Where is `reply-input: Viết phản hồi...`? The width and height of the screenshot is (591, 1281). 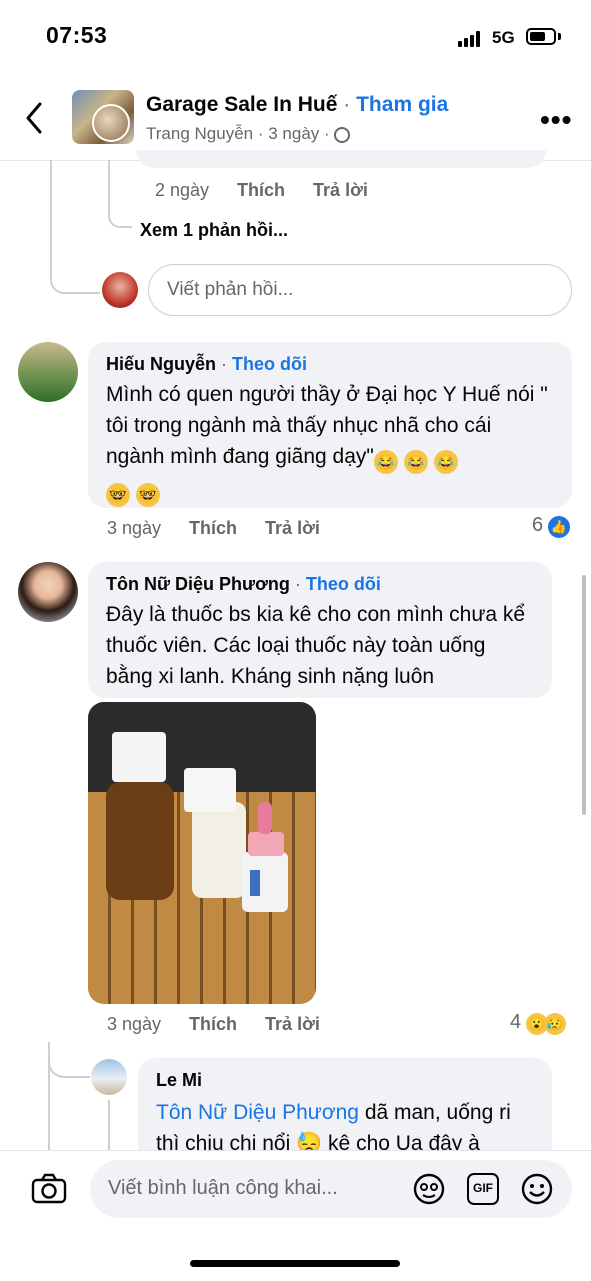
reply-input: Viết phản hồi... is located at coordinates (360, 290).